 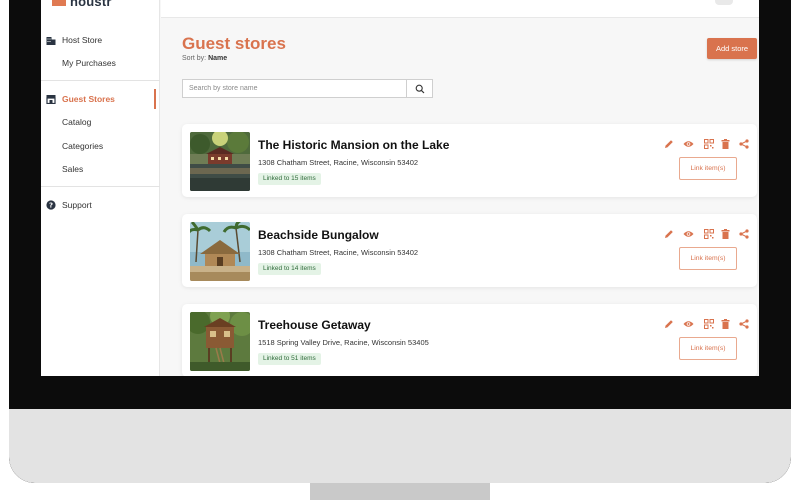 I want to click on search-input, so click(x=295, y=88).